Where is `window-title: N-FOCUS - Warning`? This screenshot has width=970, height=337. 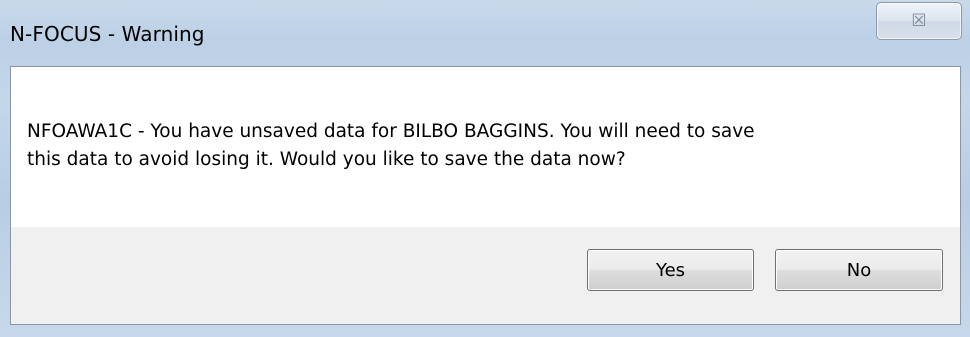 window-title: N-FOCUS - Warning is located at coordinates (107, 34).